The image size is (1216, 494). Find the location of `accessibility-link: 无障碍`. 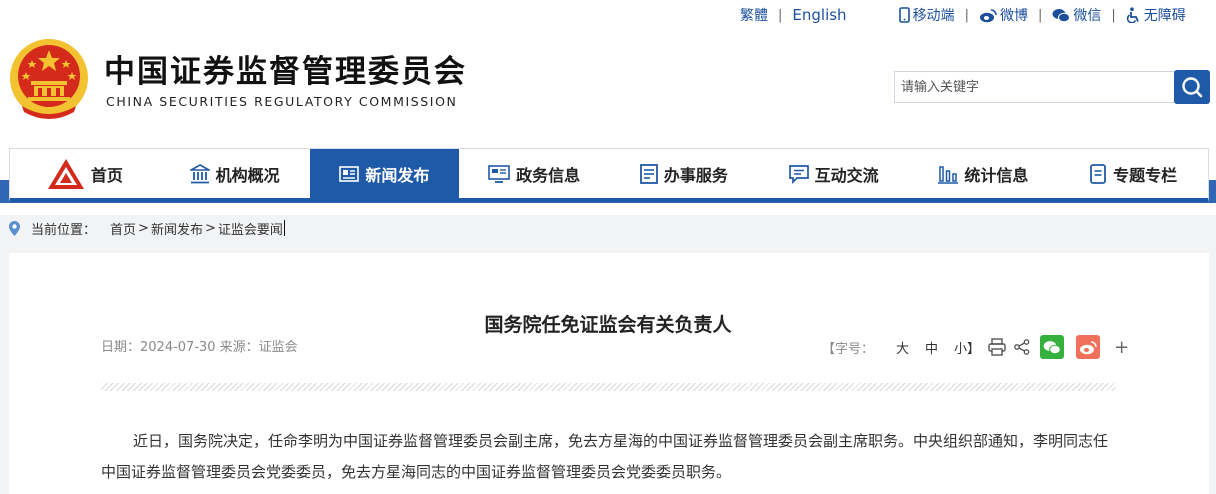

accessibility-link: 无障碍 is located at coordinates (1156, 15).